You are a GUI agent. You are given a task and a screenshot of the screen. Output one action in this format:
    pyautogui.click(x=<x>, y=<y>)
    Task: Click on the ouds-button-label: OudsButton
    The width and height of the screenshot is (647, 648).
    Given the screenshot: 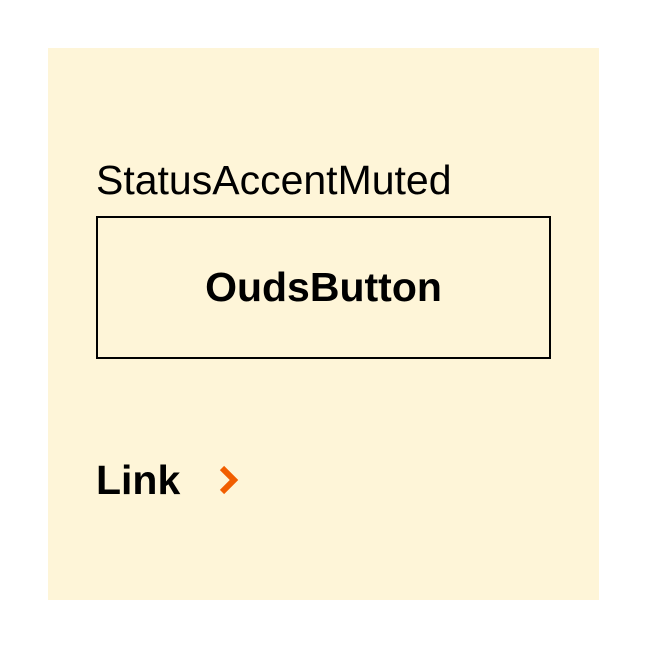 What is the action you would take?
    pyautogui.click(x=323, y=287)
    